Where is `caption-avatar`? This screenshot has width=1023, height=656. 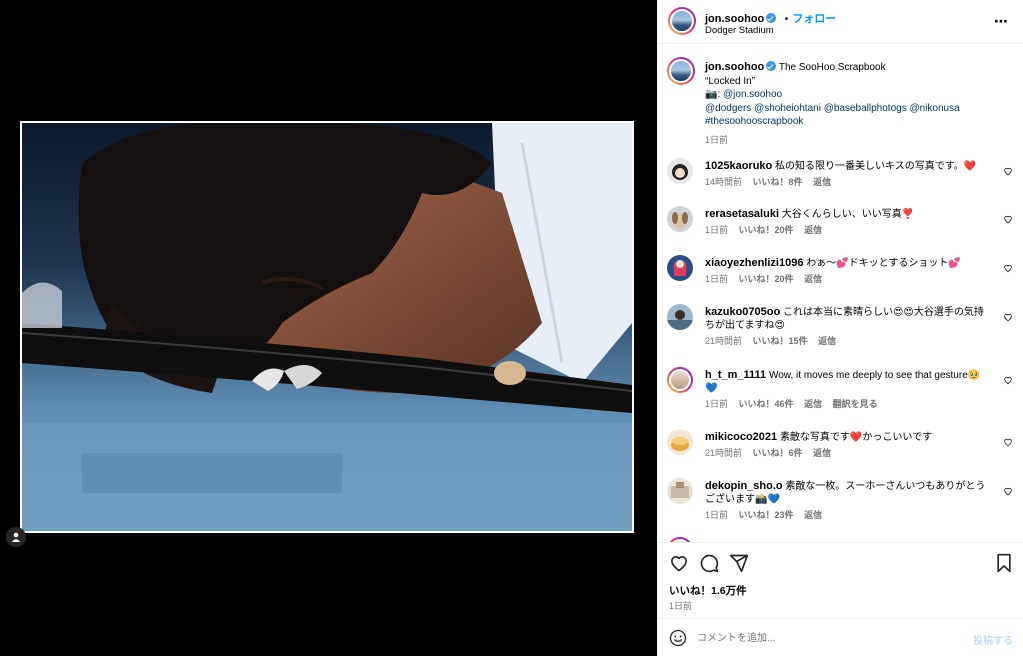 caption-avatar is located at coordinates (681, 71).